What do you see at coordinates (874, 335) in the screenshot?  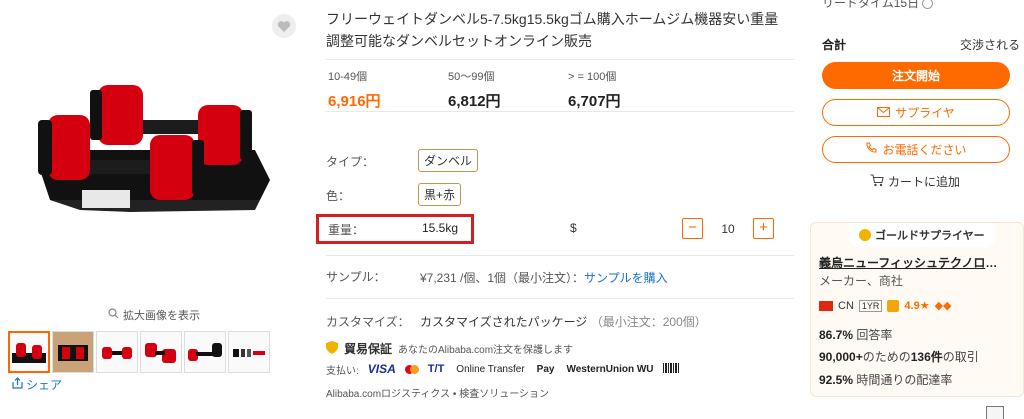 I see `response-rate-label: 回答率` at bounding box center [874, 335].